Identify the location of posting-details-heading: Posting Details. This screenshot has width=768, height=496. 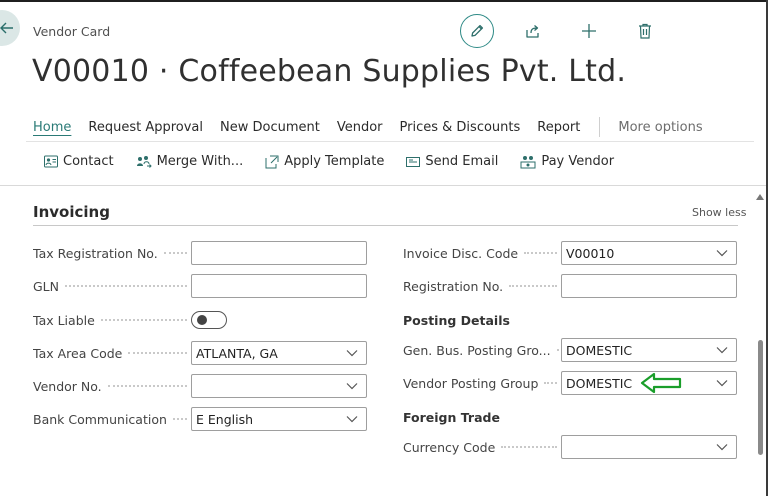
(456, 320).